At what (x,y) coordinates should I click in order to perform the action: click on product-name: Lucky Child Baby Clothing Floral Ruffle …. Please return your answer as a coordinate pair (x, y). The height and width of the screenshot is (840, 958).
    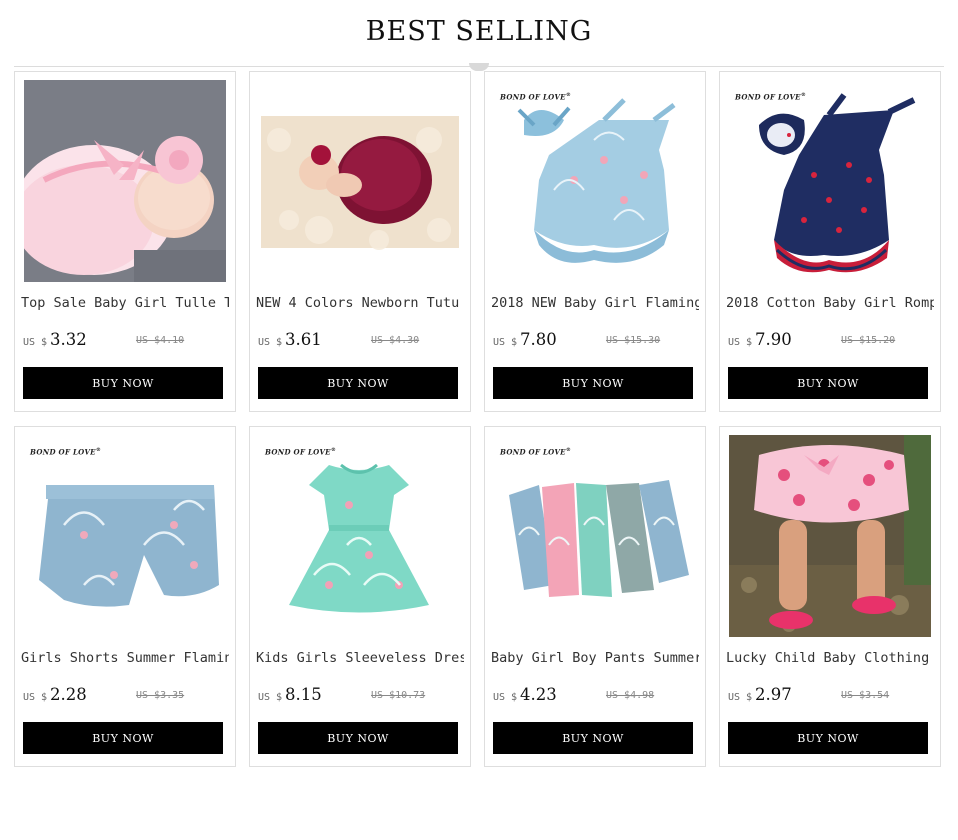
    Looking at the image, I should click on (830, 659).